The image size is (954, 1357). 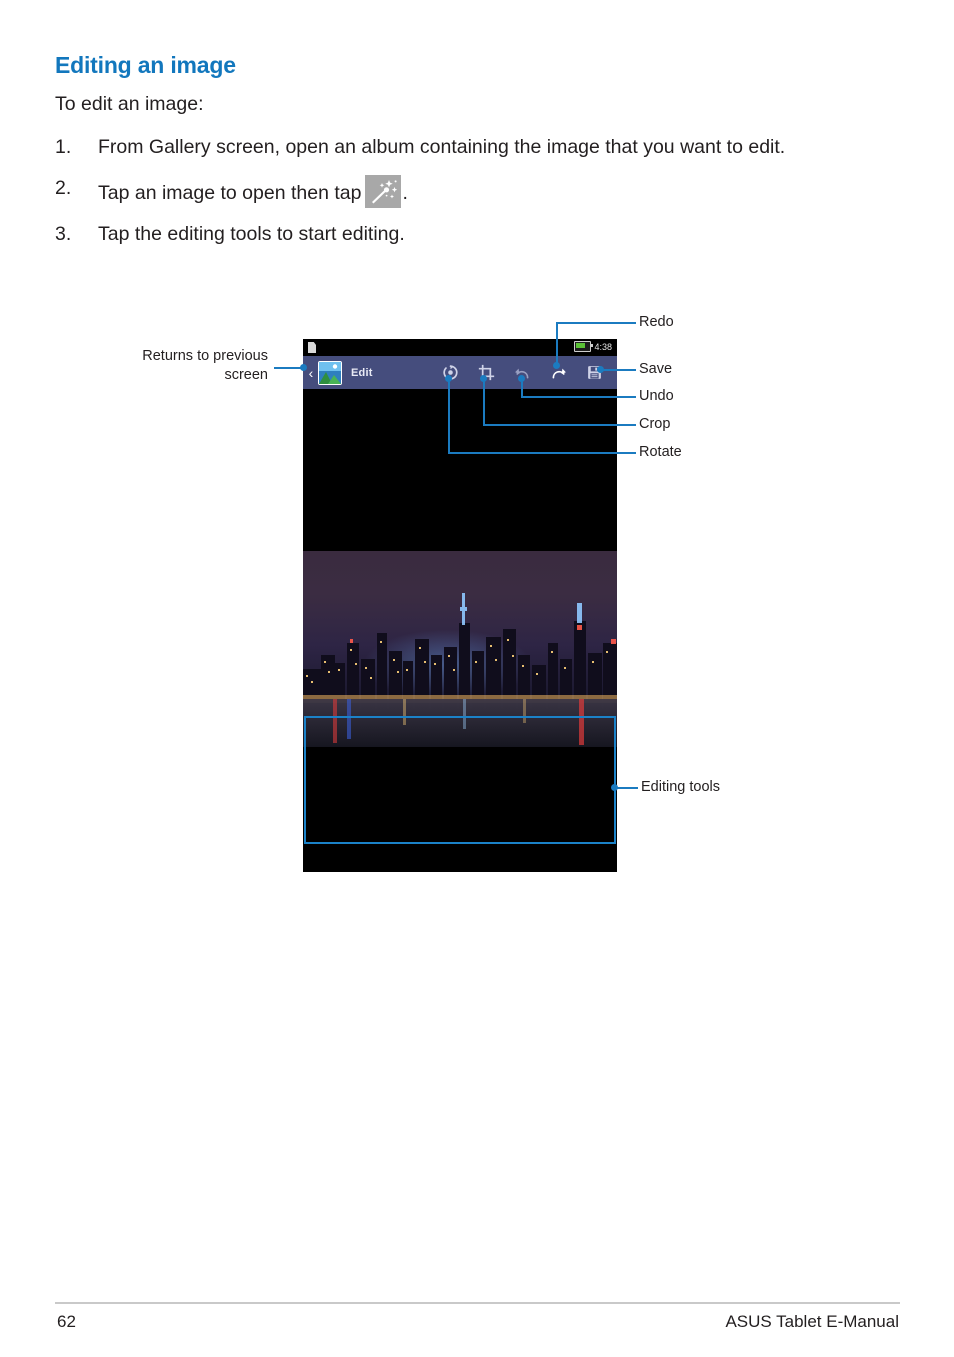 What do you see at coordinates (558, 372) in the screenshot?
I see `redo-button` at bounding box center [558, 372].